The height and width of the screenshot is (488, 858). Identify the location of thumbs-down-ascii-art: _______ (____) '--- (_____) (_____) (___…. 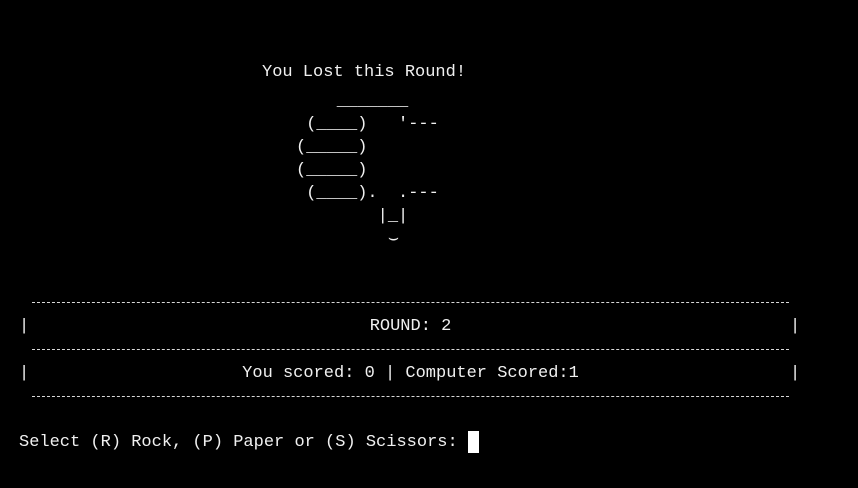
(367, 170).